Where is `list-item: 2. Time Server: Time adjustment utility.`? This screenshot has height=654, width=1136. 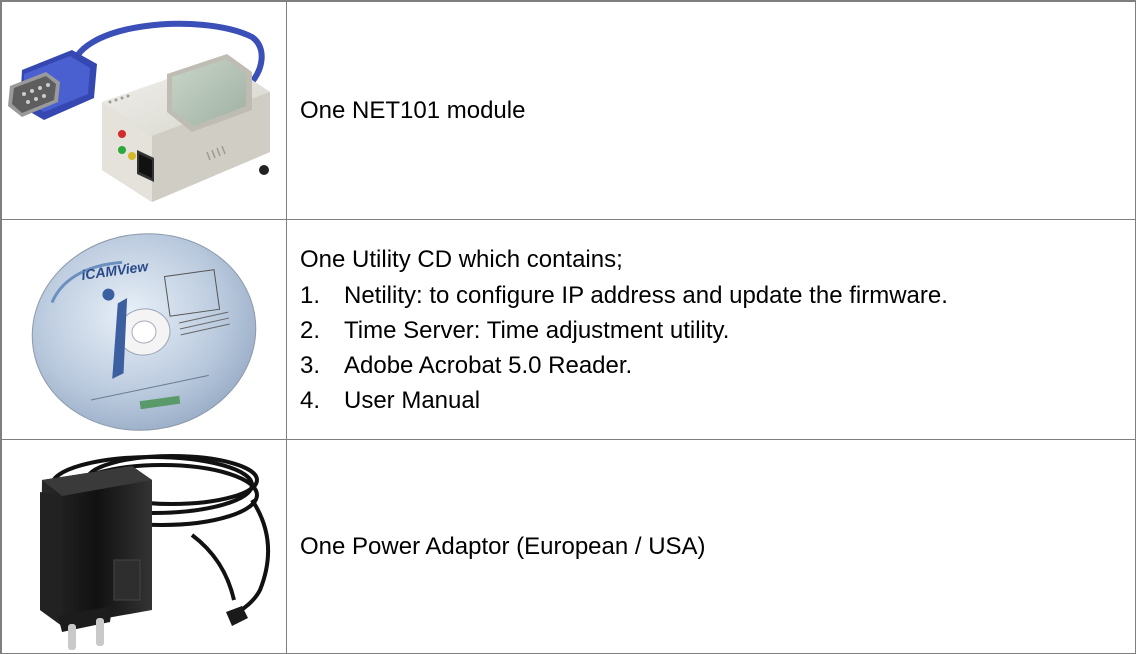
list-item: 2. Time Server: Time adjustment utility. is located at coordinates (717, 330).